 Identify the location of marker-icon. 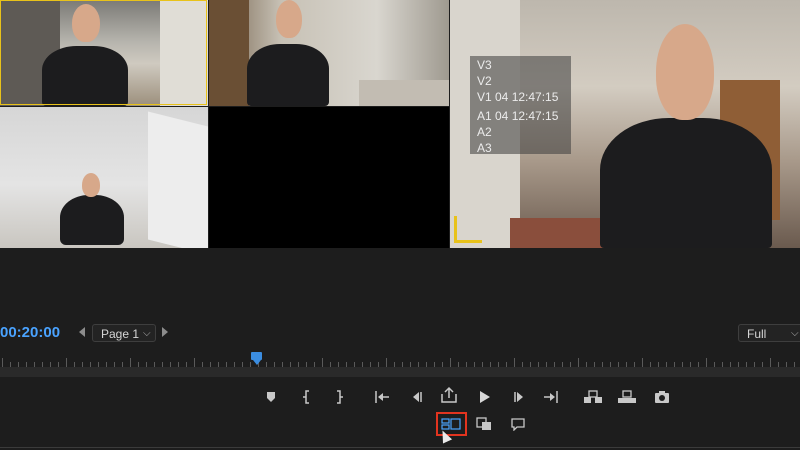
(271, 397).